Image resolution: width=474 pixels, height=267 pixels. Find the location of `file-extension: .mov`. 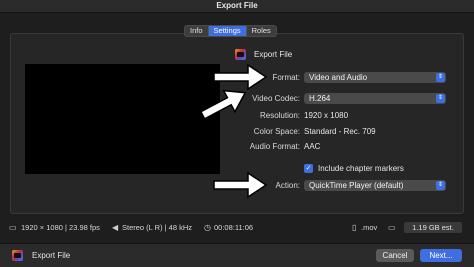

file-extension: .mov is located at coordinates (369, 227).